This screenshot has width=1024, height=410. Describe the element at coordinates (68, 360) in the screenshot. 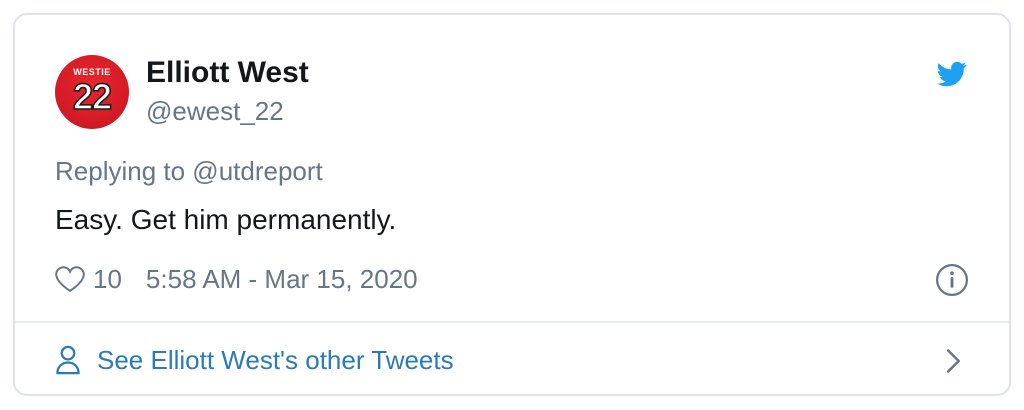

I see `person-icon` at that location.